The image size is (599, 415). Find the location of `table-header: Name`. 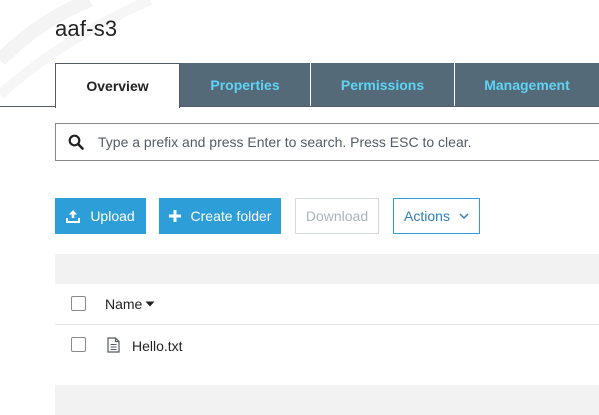

table-header: Name is located at coordinates (327, 304).